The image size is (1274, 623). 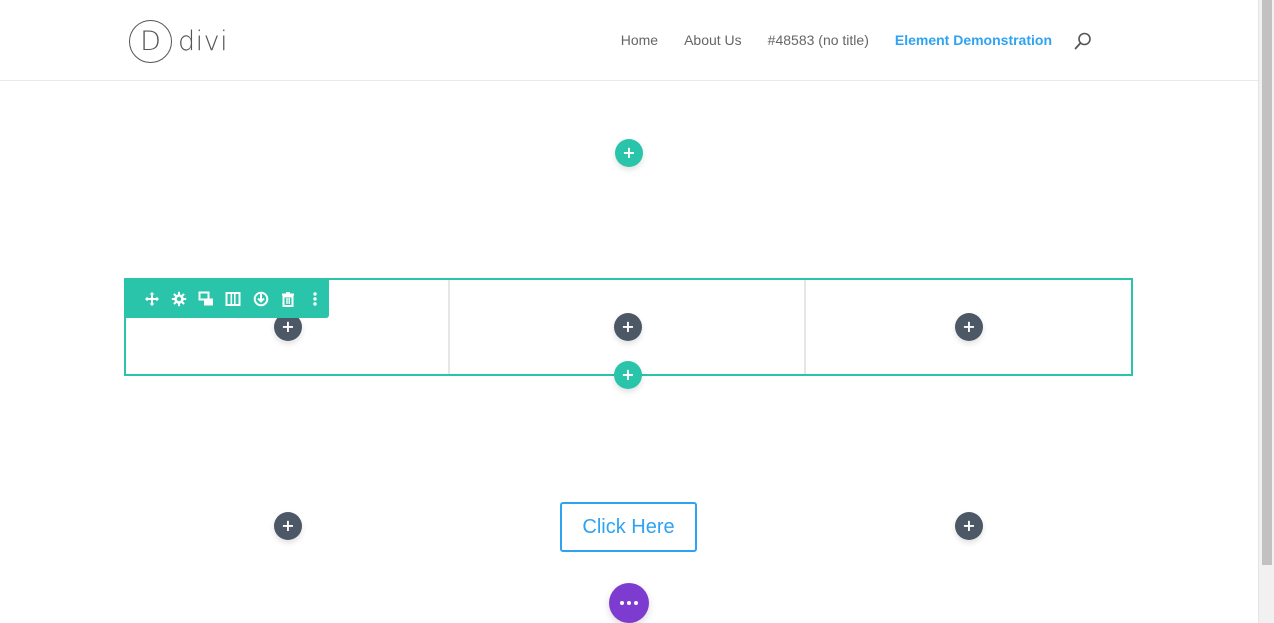 I want to click on add-row-button: +, so click(x=628, y=375).